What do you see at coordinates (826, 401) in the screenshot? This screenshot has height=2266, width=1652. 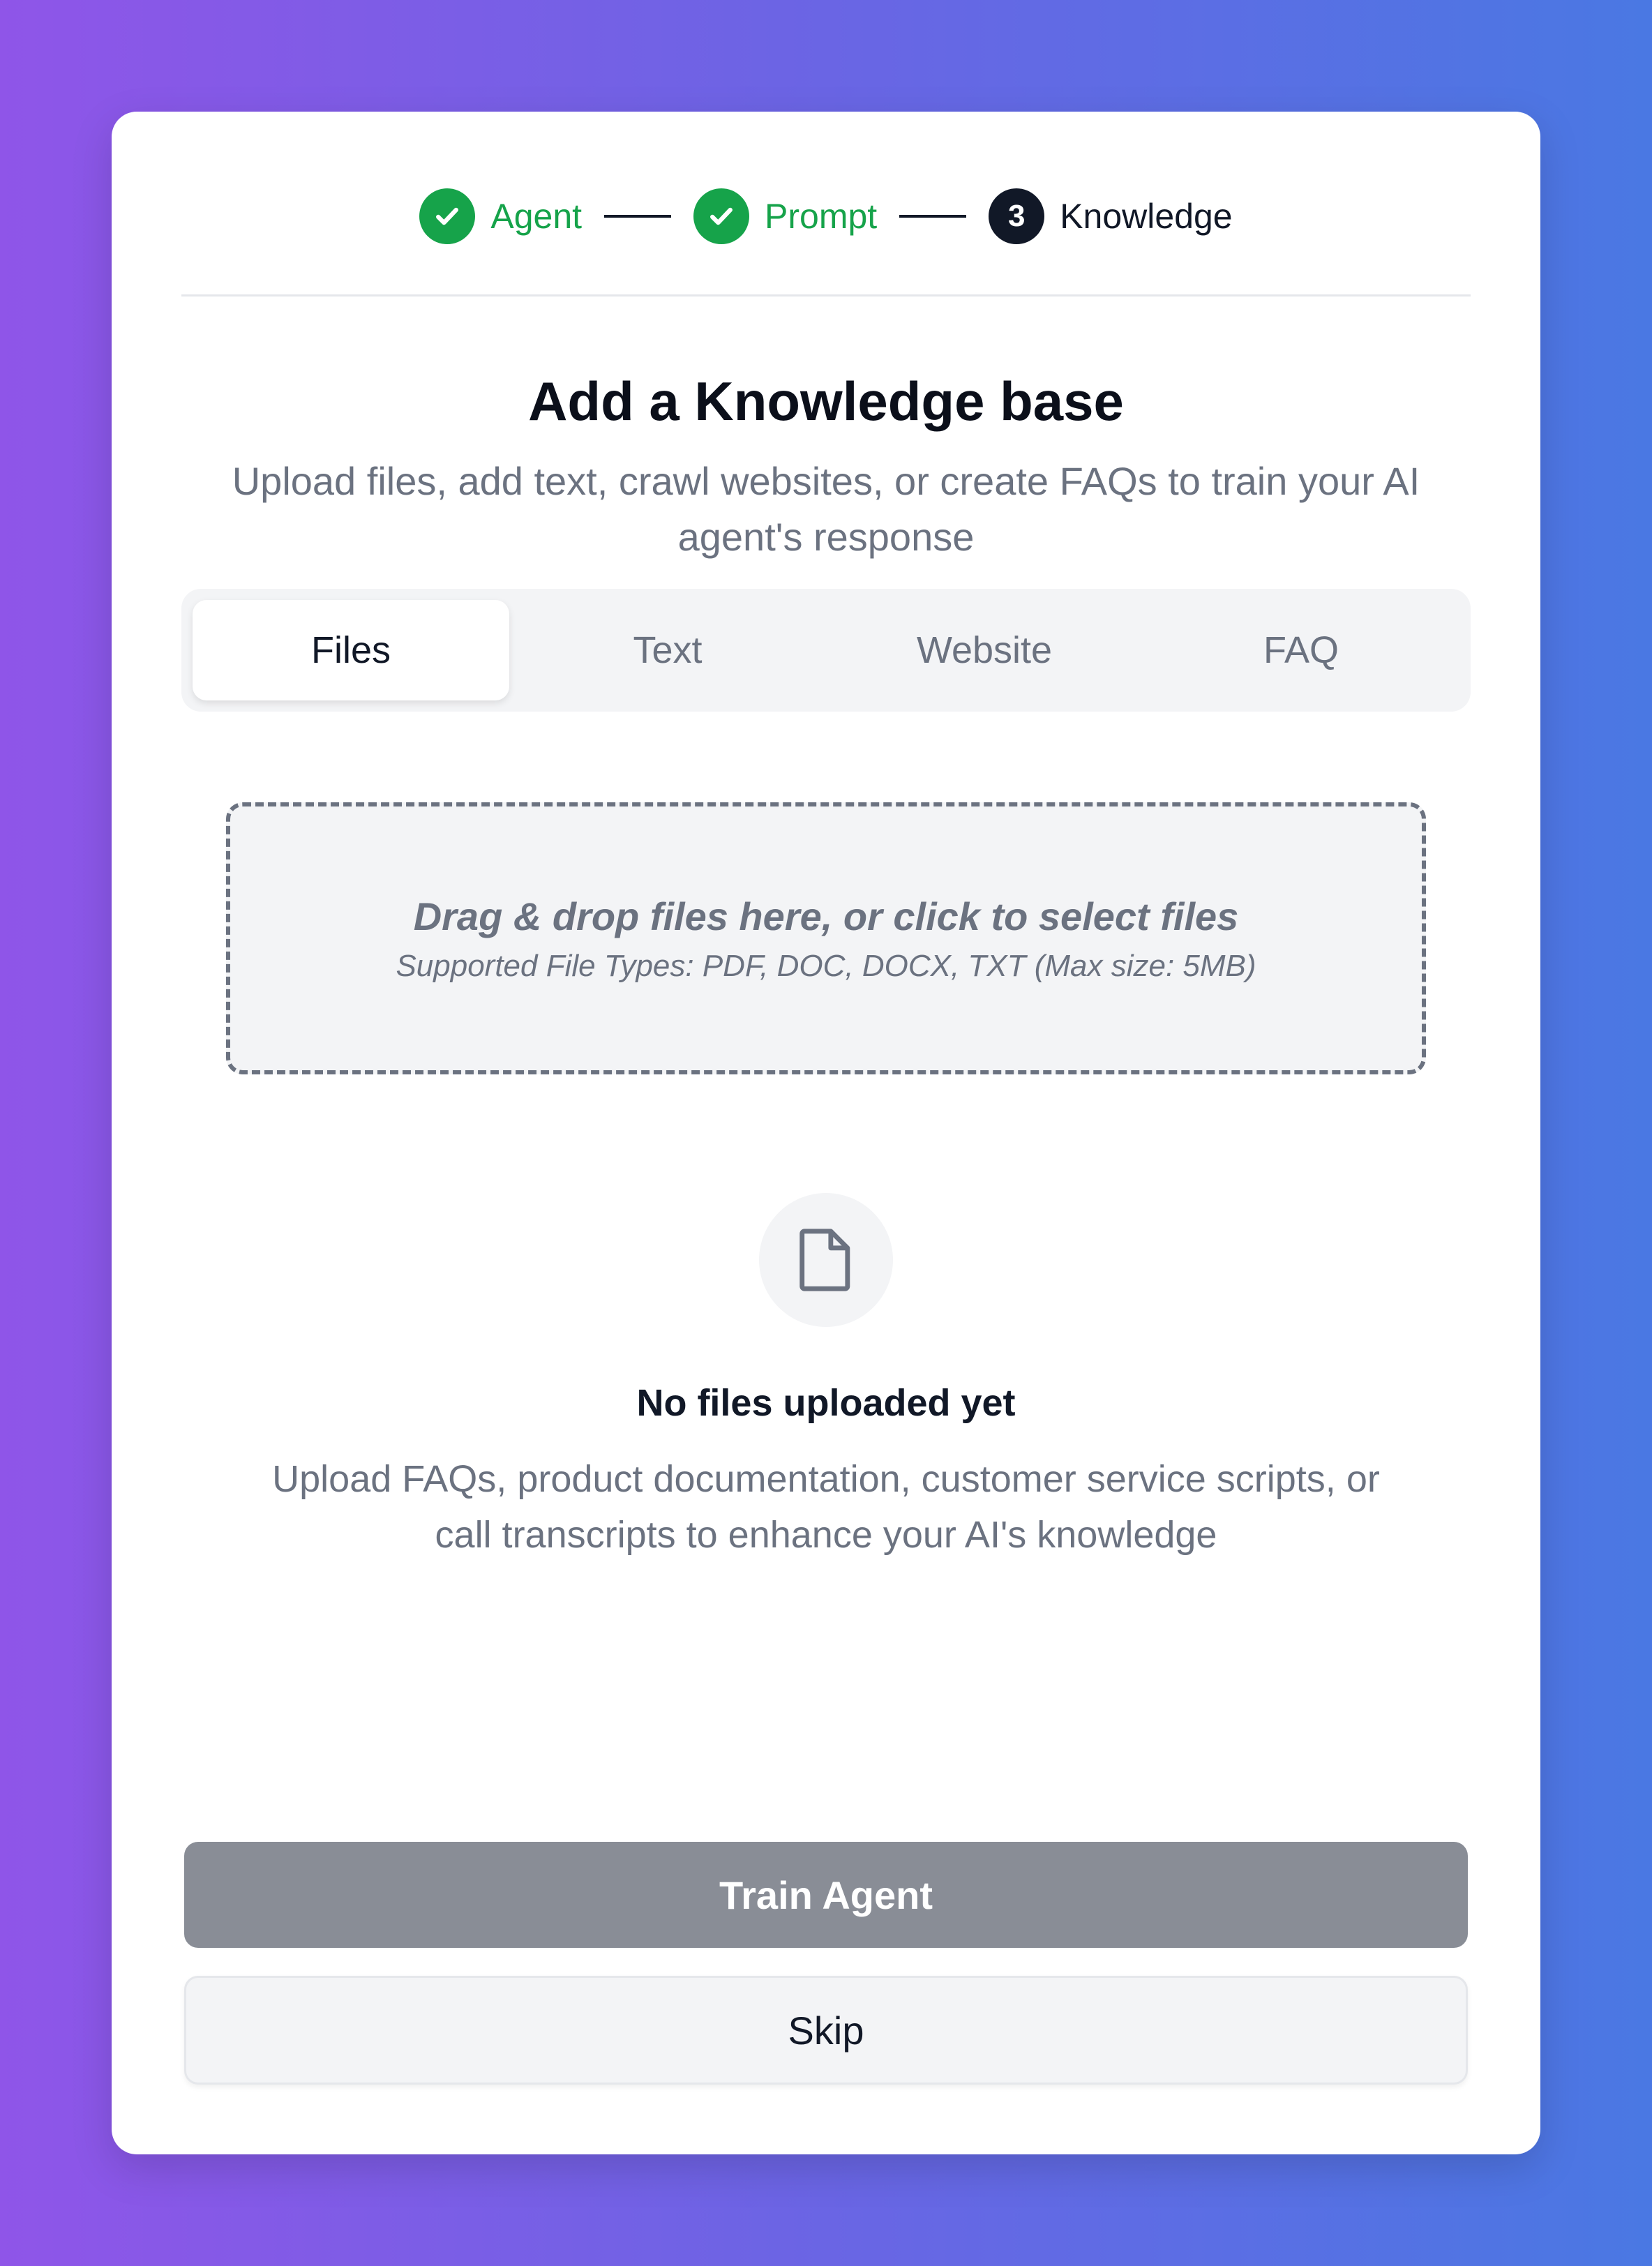 I see `page-title: Add a Knowledge base` at bounding box center [826, 401].